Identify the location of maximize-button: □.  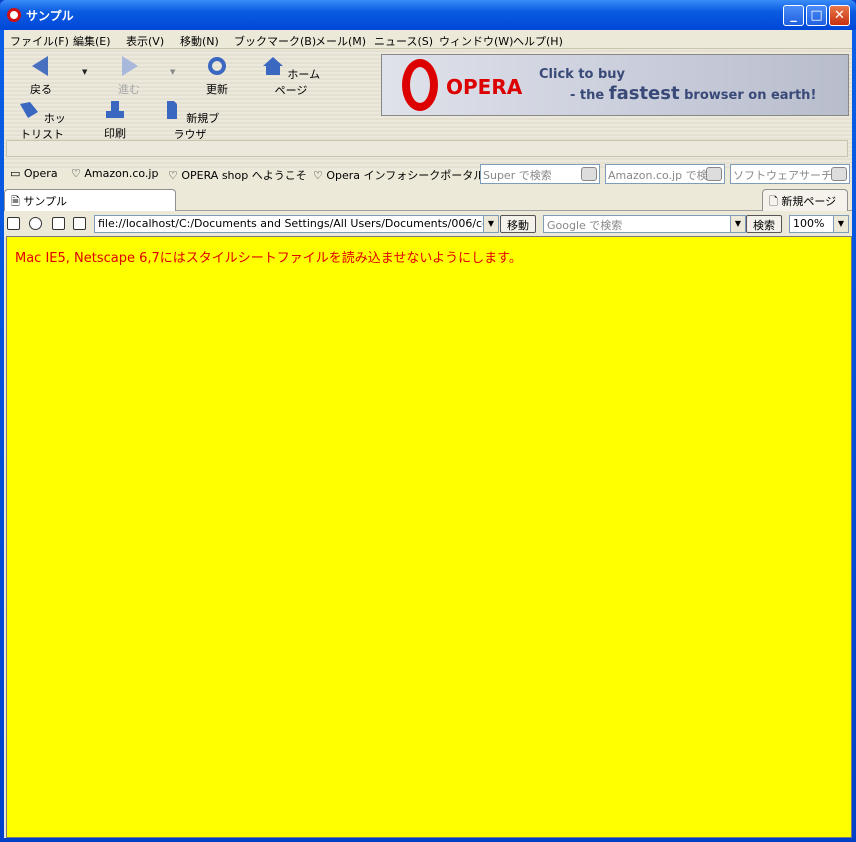
(816, 15).